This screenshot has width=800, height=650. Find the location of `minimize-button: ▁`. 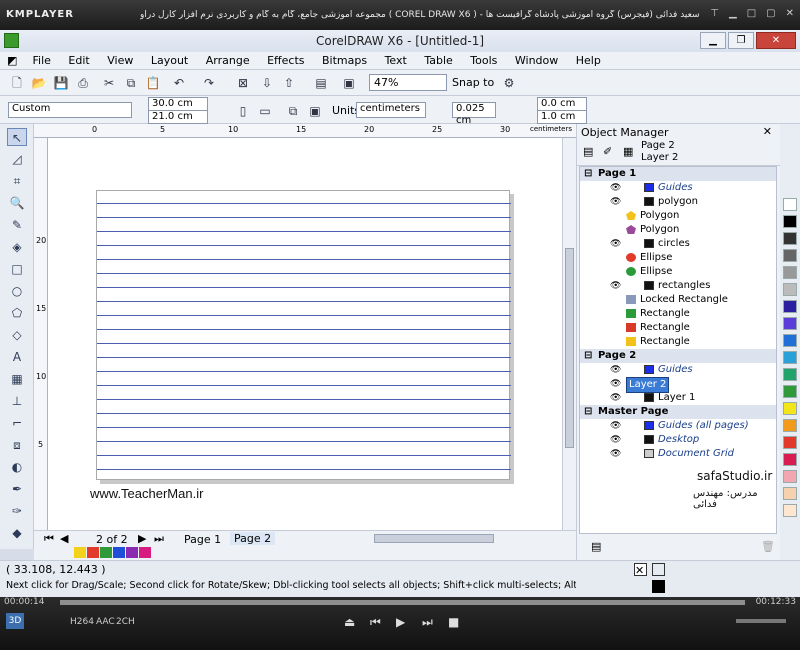

minimize-button: ▁ is located at coordinates (713, 40).